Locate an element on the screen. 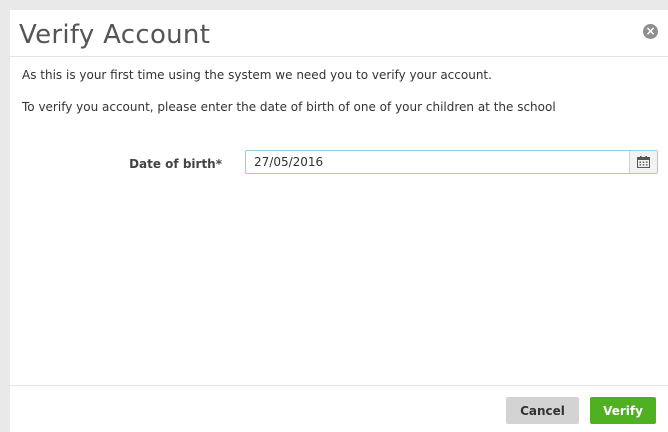 The height and width of the screenshot is (432, 668). calendar-icon is located at coordinates (643, 162).